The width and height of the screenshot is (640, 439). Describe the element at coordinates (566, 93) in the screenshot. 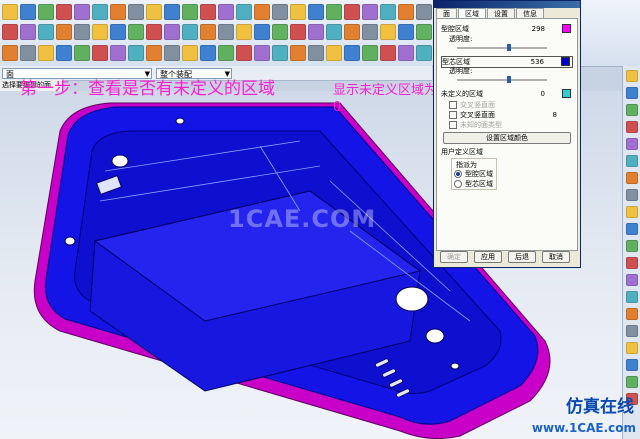

I see `undefined-color-swatch` at that location.